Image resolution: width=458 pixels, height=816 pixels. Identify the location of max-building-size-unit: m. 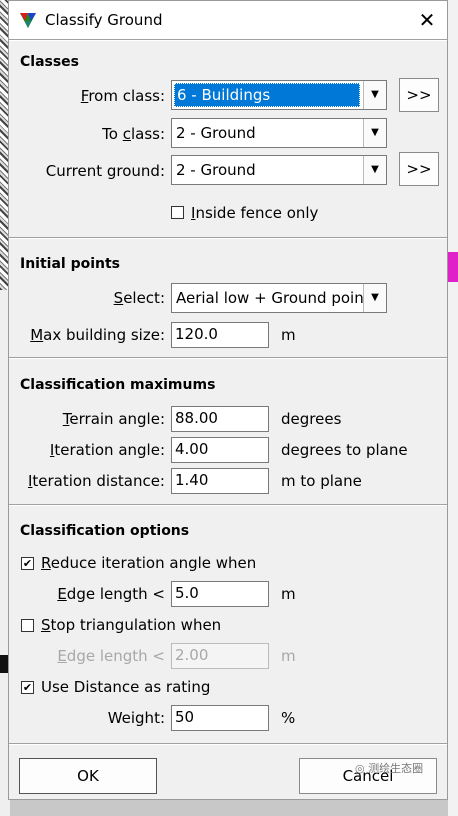
(288, 335).